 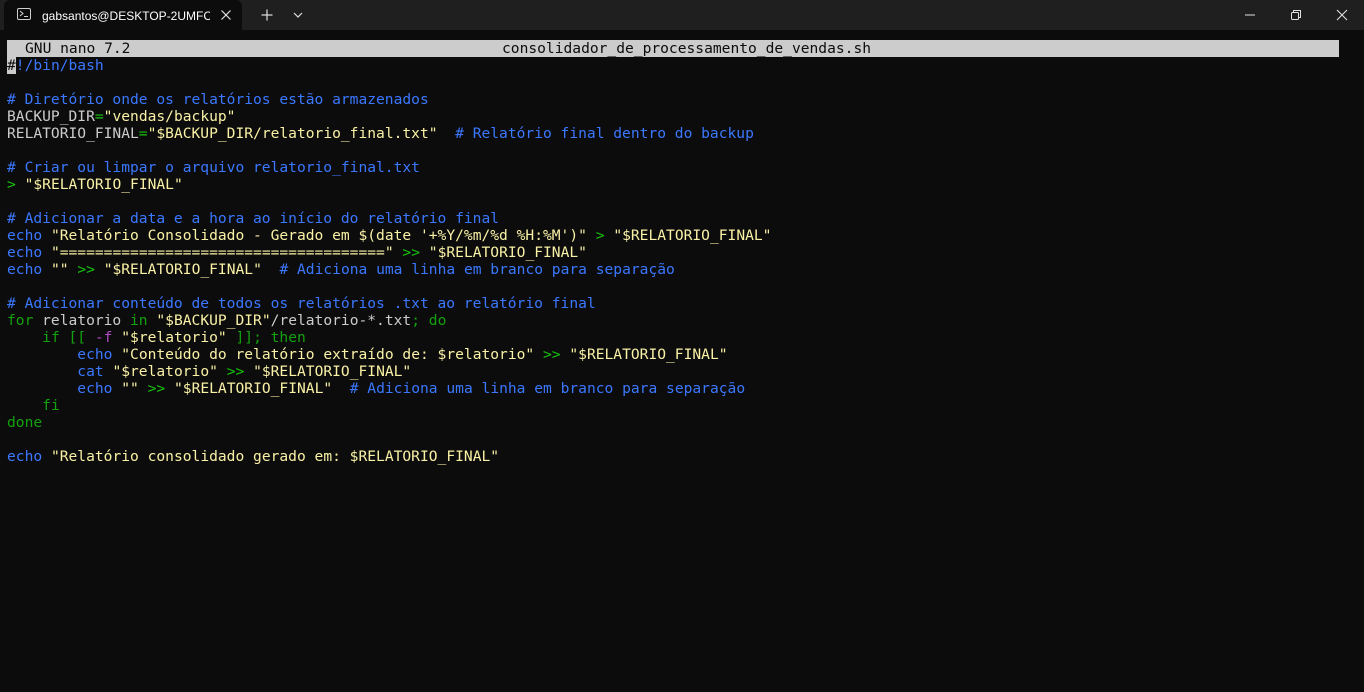 I want to click on code-text: /relatorio-*.txt, so click(x=341, y=320).